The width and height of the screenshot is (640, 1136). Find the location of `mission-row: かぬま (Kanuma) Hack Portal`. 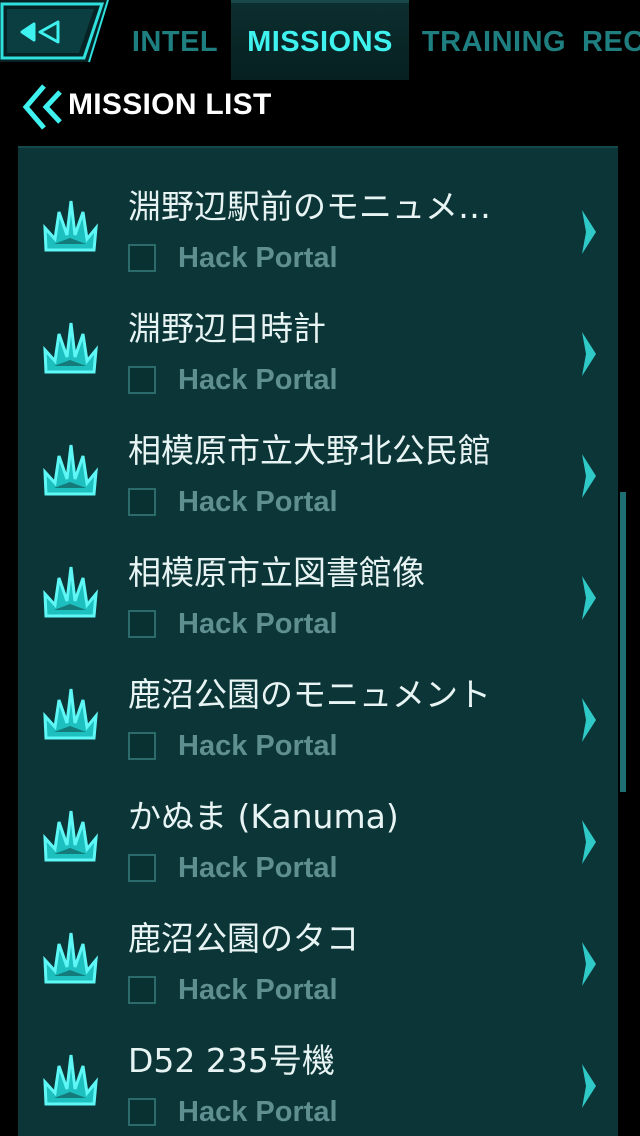

mission-row: かぬま (Kanuma) Hack Portal is located at coordinates (318, 820).